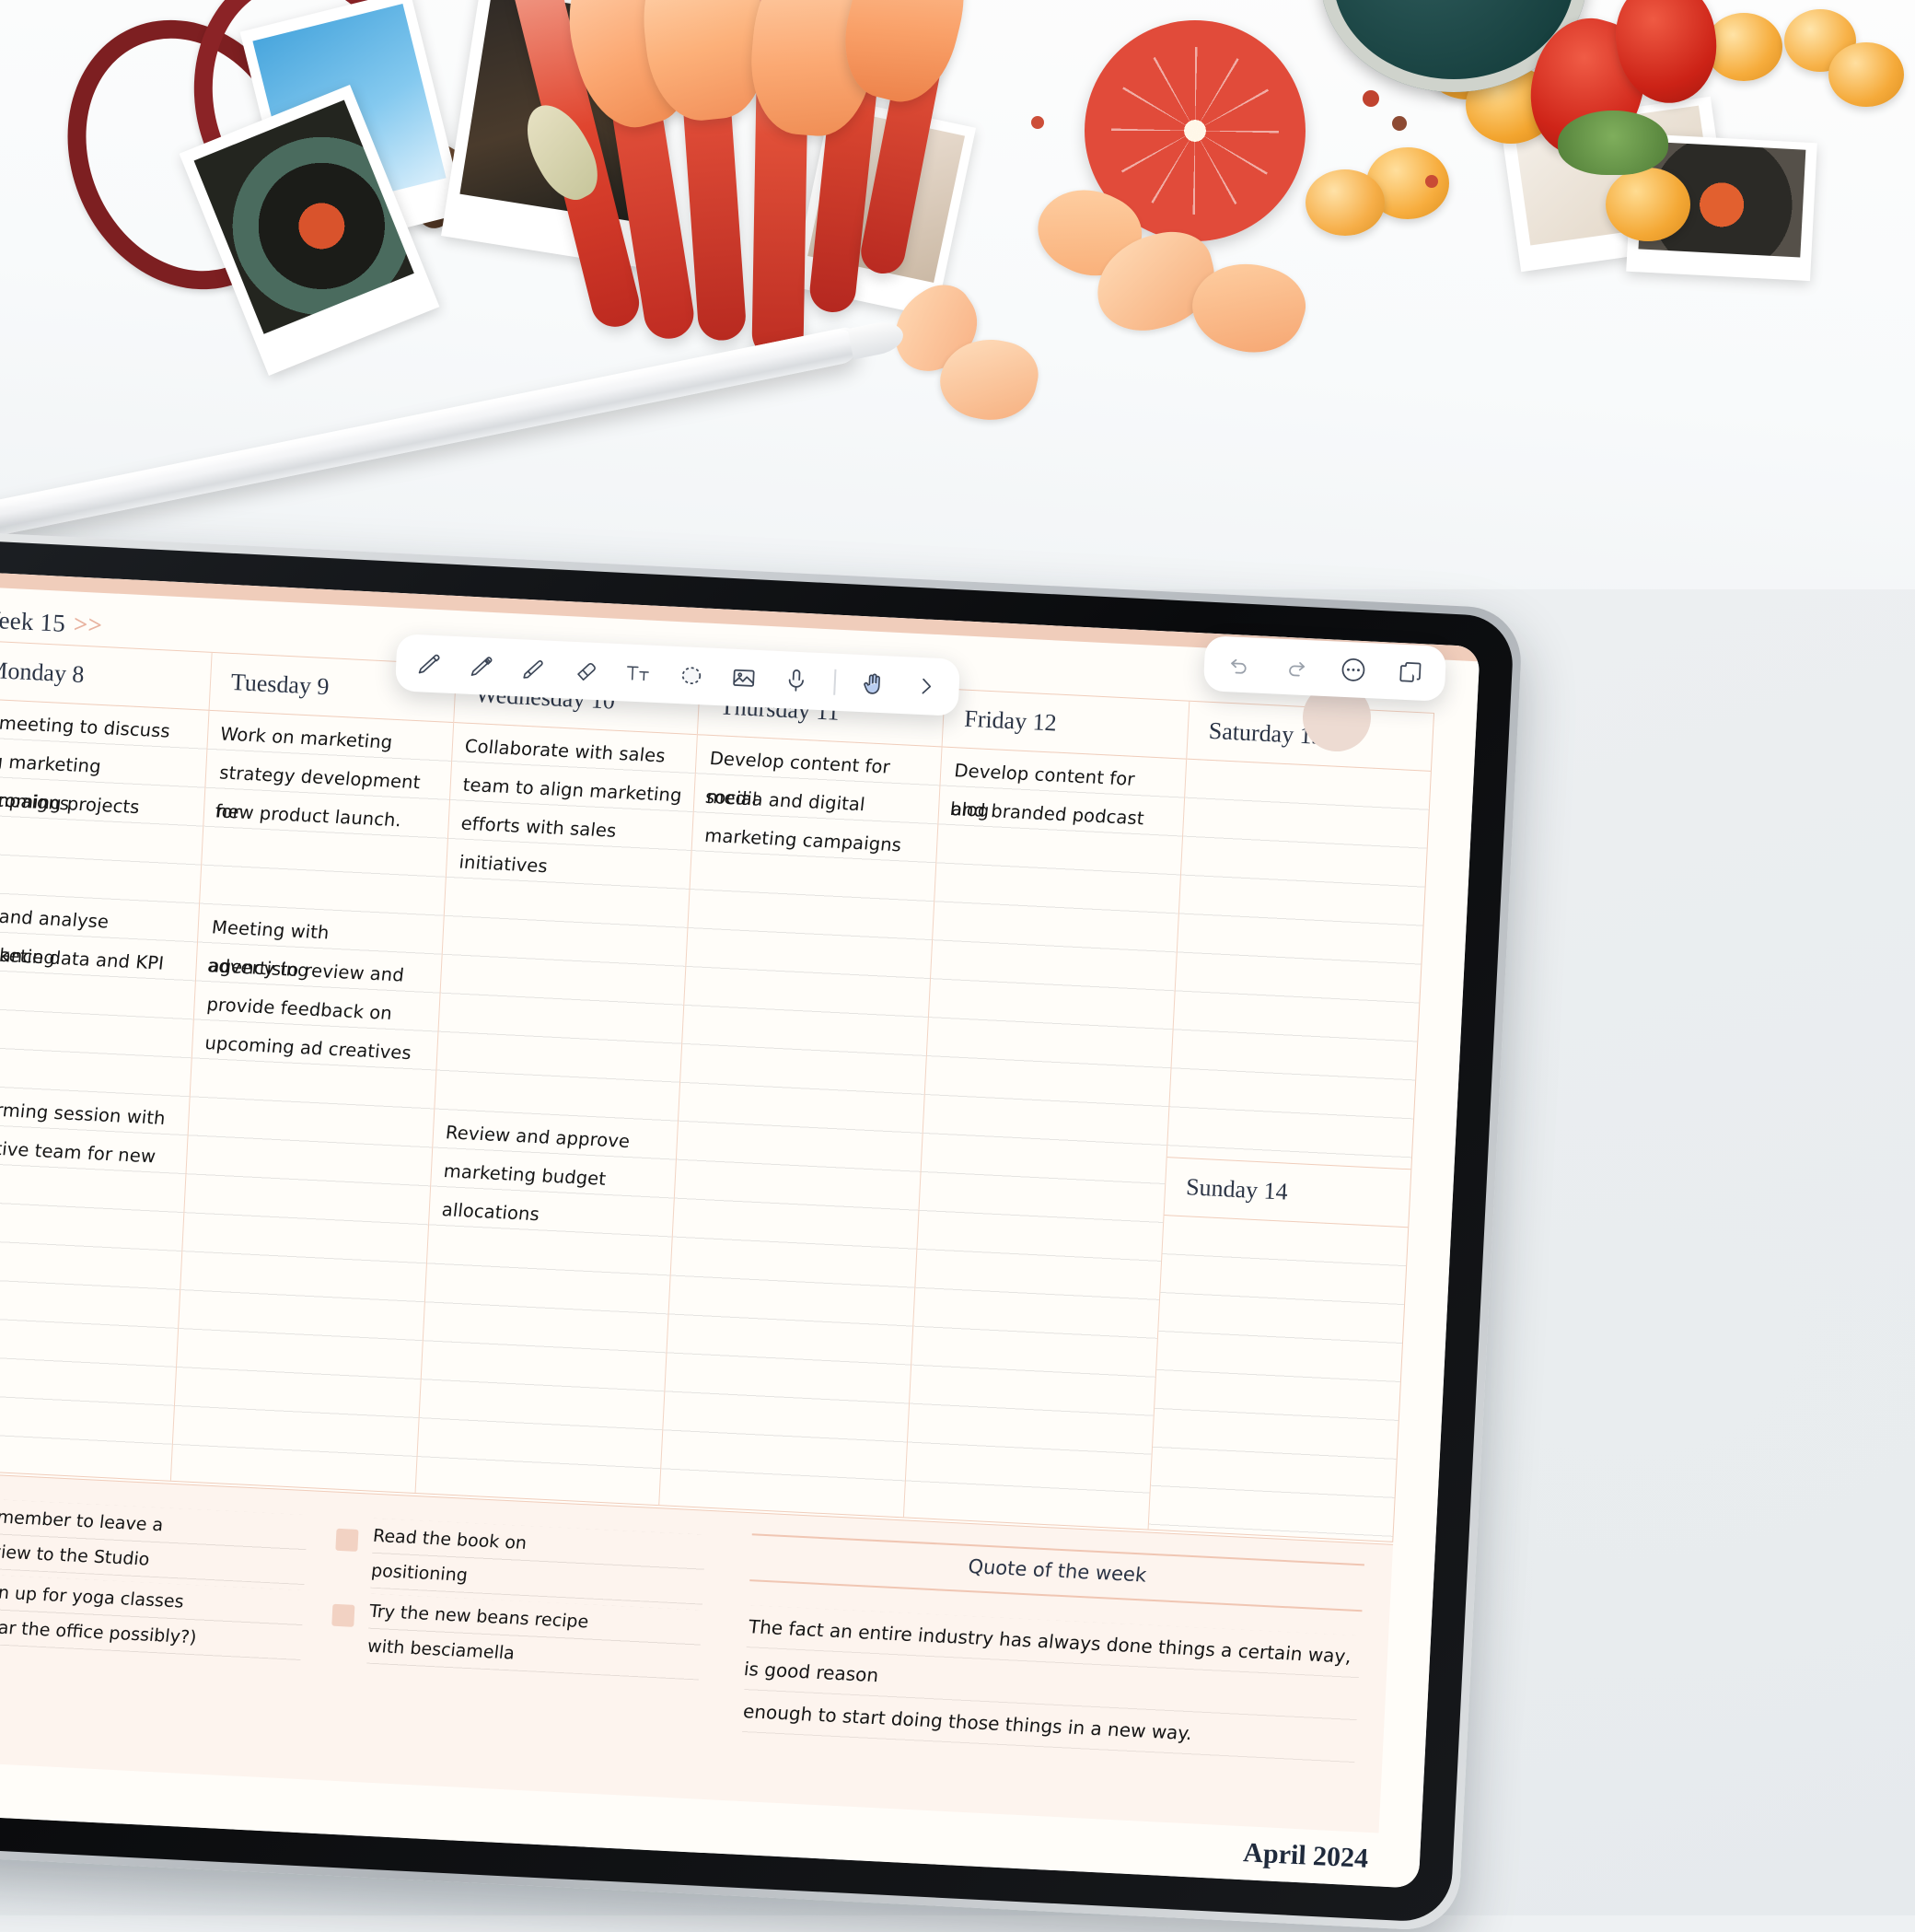  I want to click on pencil-icon, so click(481, 666).